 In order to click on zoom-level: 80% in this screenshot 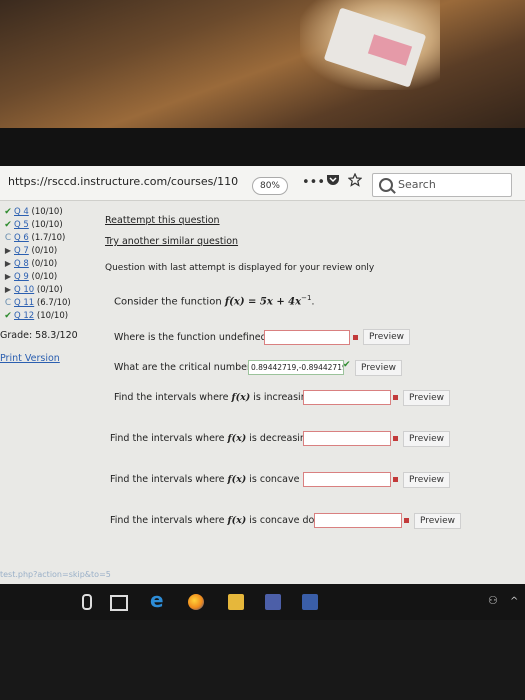, I will do `click(270, 186)`.